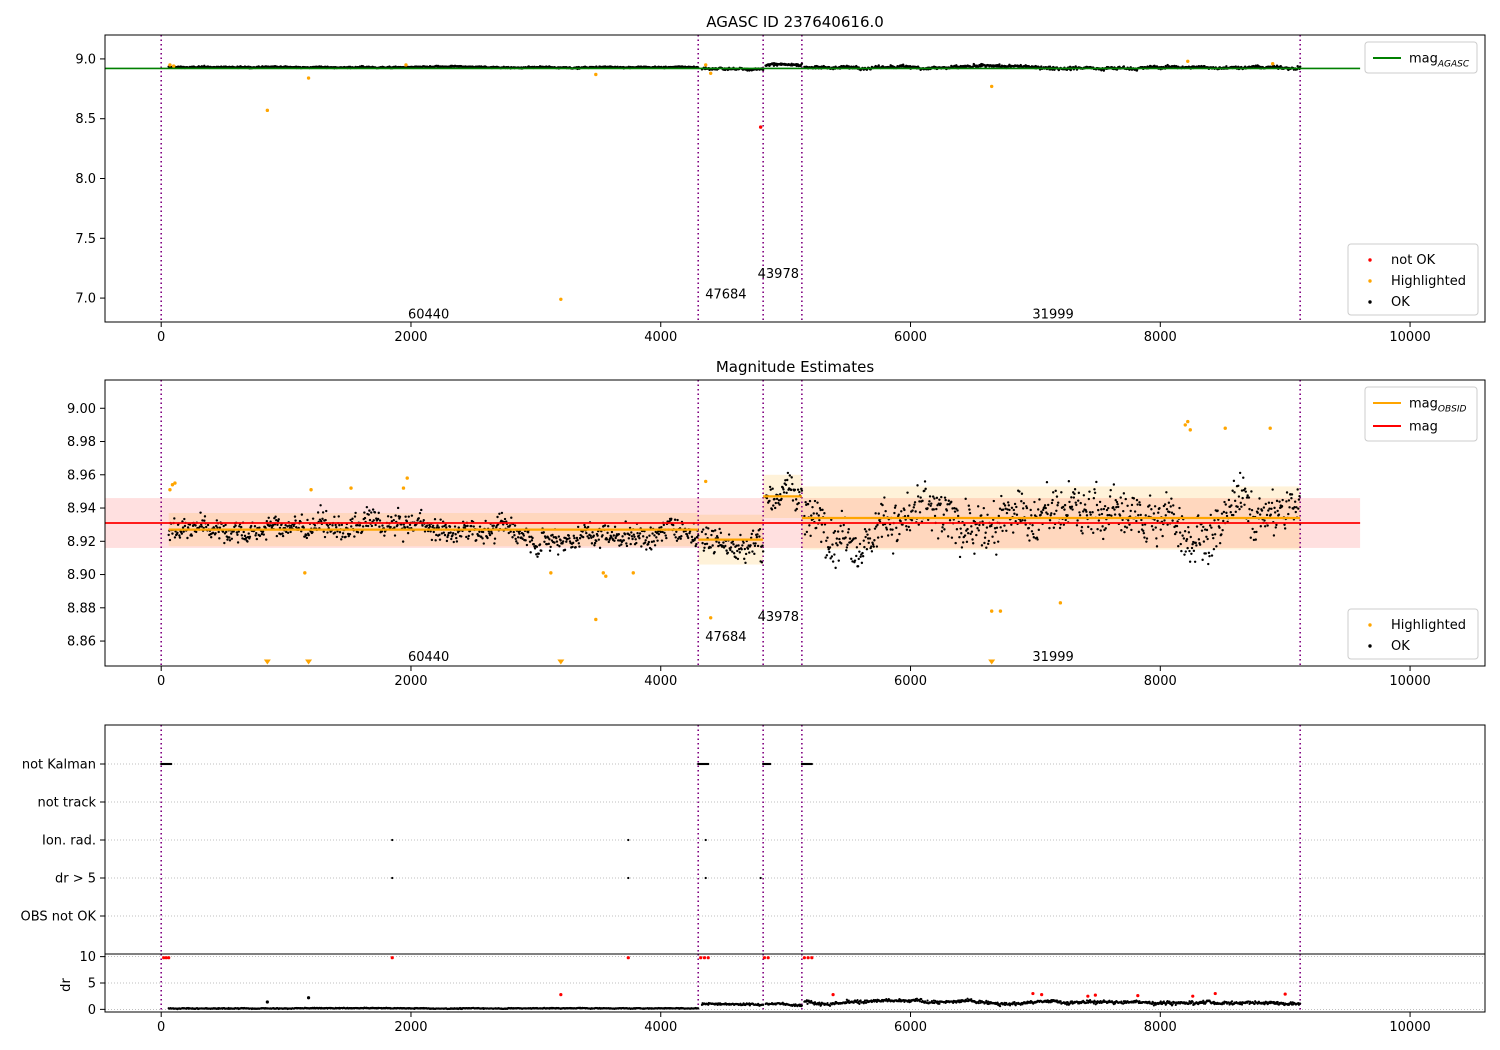 The width and height of the screenshot is (1500, 1050). What do you see at coordinates (660, 681) in the screenshot?
I see `p1-xtick-label: 4000` at bounding box center [660, 681].